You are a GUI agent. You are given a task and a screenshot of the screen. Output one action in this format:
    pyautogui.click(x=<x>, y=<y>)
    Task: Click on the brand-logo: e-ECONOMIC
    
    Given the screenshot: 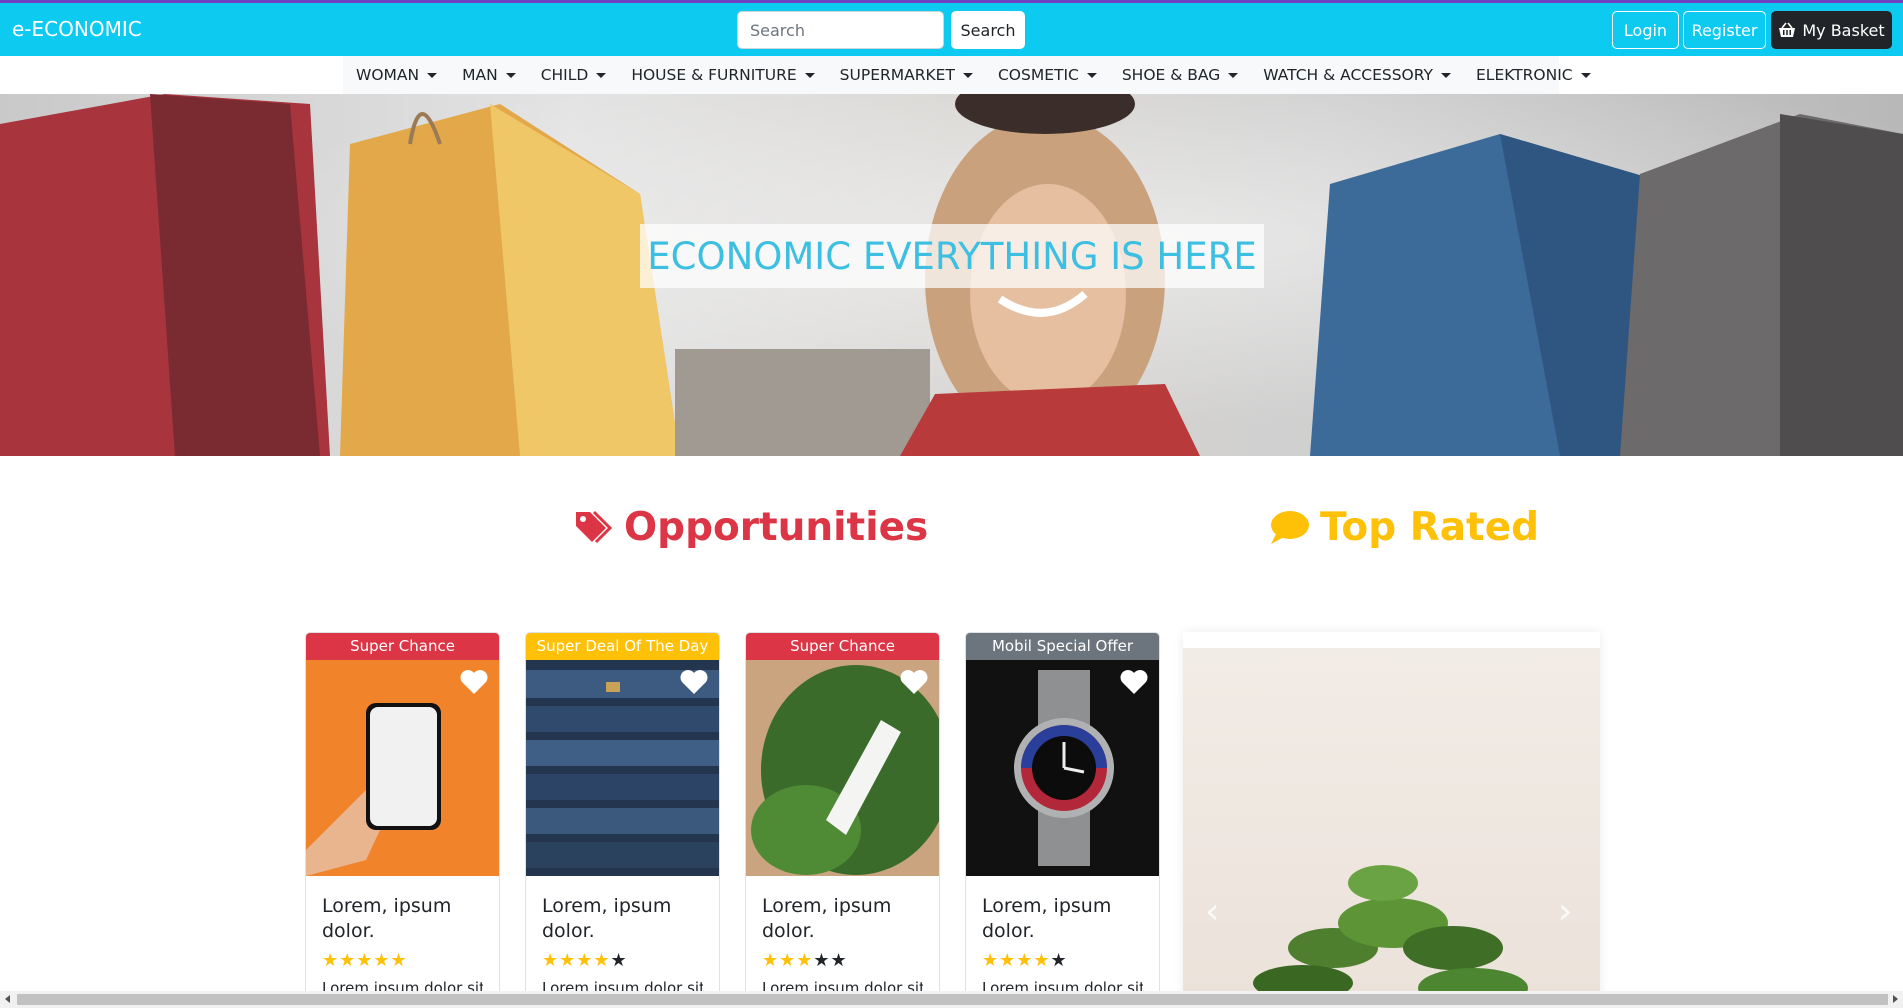 What is the action you would take?
    pyautogui.click(x=77, y=29)
    